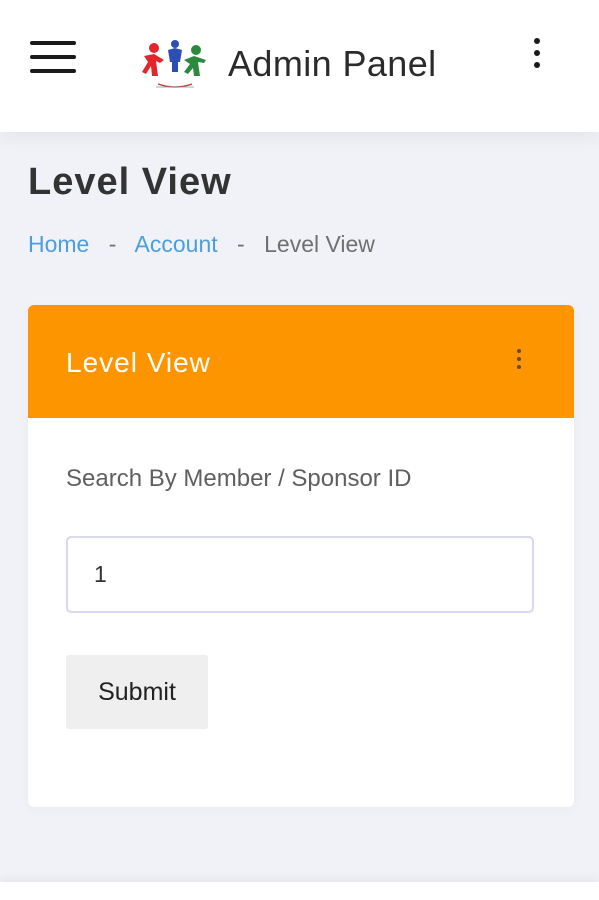 This screenshot has width=599, height=900. Describe the element at coordinates (537, 55) in the screenshot. I see `vertical-dots-icon` at that location.